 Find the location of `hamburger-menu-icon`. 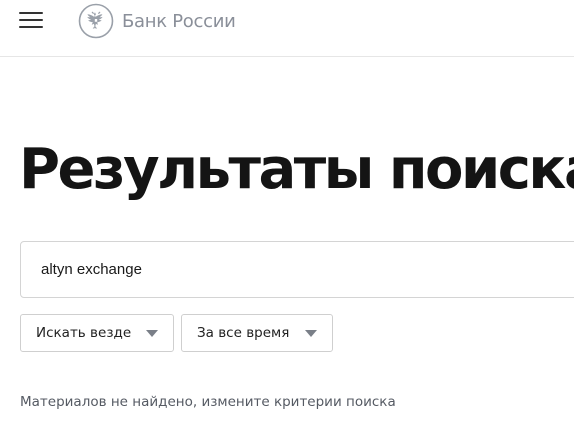

hamburger-menu-icon is located at coordinates (31, 20).